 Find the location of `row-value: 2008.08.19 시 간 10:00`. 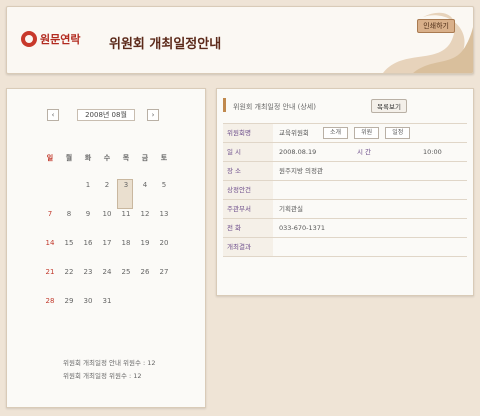

row-value: 2008.08.19 시 간 10:00 is located at coordinates (370, 152).